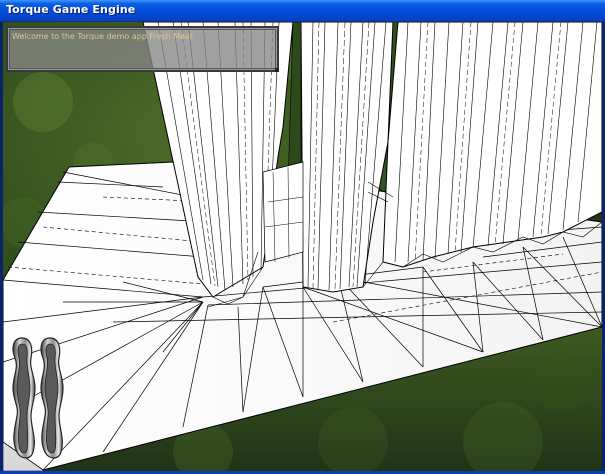  I want to click on inner-opening, so click(283, 212).